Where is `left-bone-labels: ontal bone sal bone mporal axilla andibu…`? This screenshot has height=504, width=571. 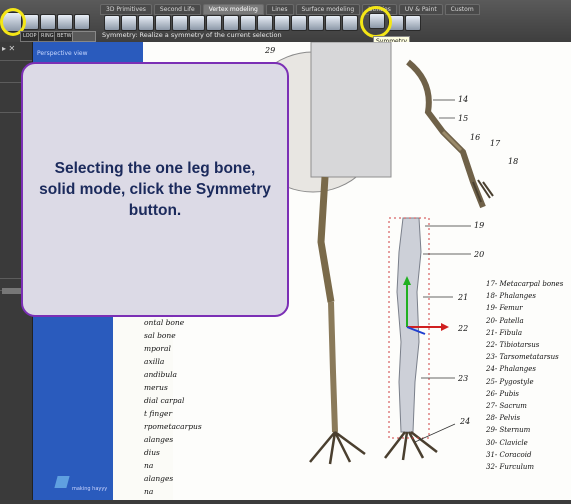 left-bone-labels: ontal bone sal bone mporal axilla andibu… is located at coordinates (173, 407).